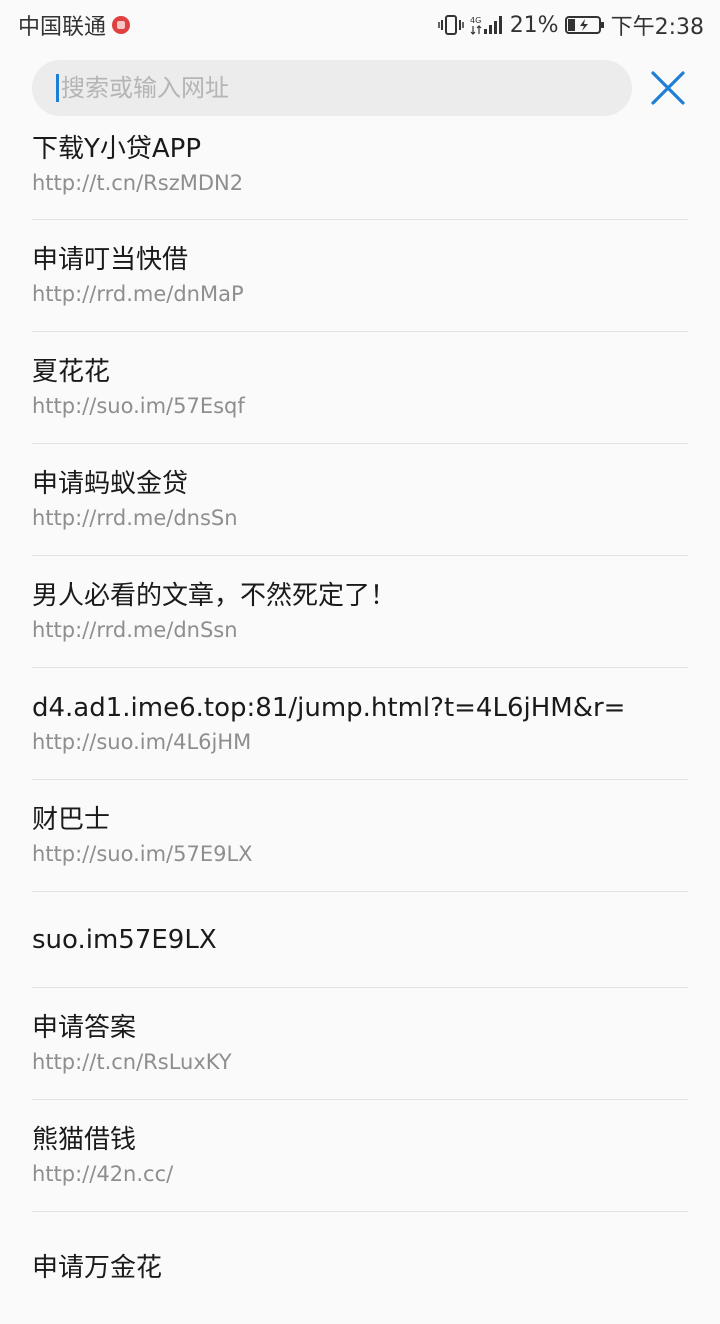  I want to click on search-row, so click(360, 88).